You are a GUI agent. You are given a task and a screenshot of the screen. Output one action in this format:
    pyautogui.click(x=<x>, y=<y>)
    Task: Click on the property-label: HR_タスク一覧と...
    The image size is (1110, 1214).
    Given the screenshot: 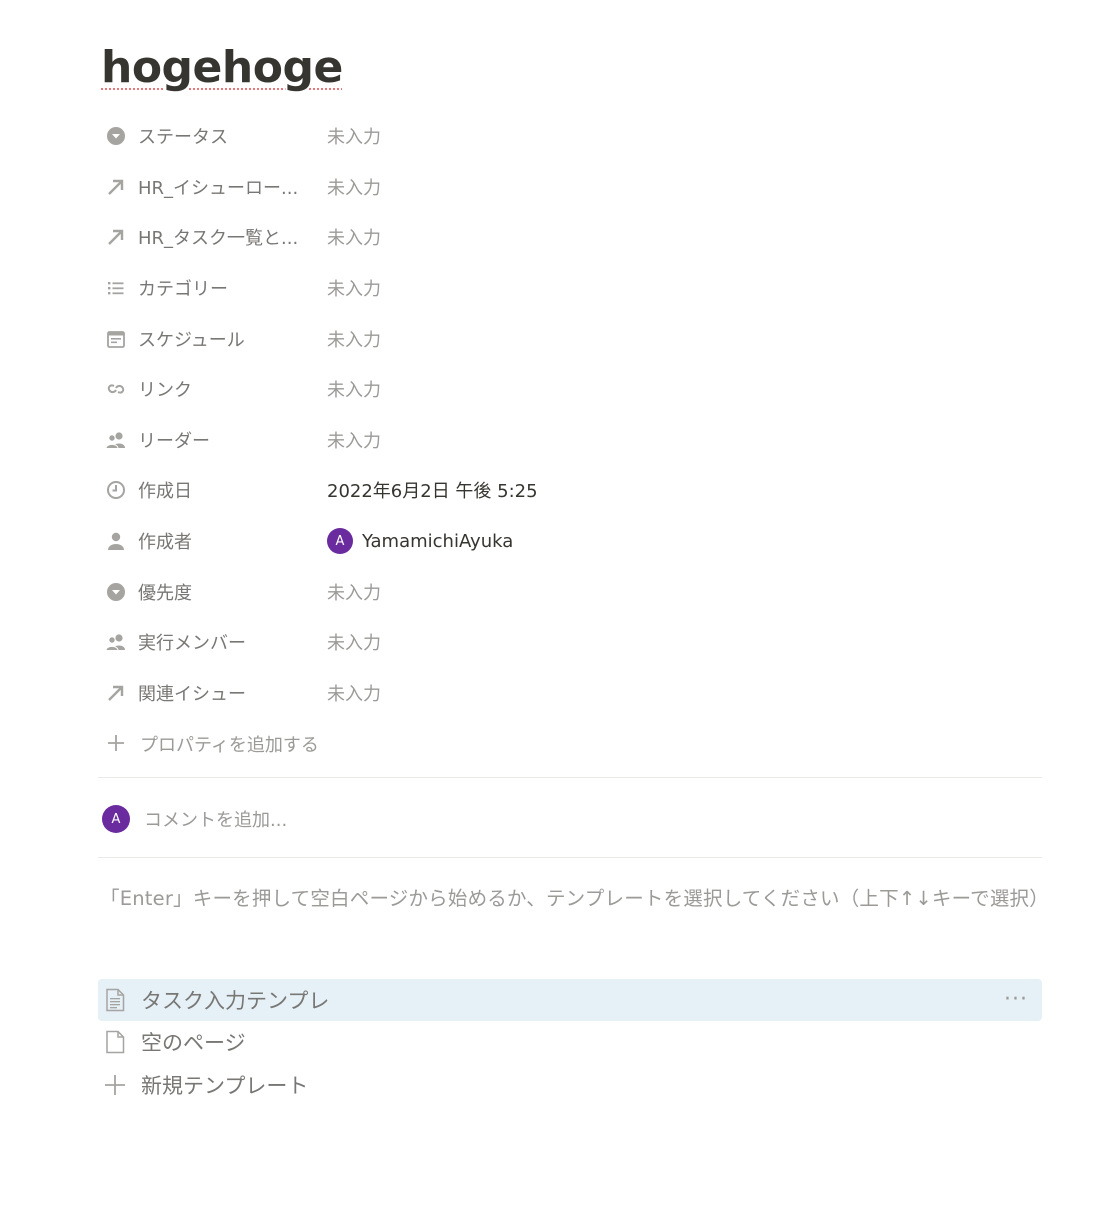 What is the action you would take?
    pyautogui.click(x=218, y=239)
    